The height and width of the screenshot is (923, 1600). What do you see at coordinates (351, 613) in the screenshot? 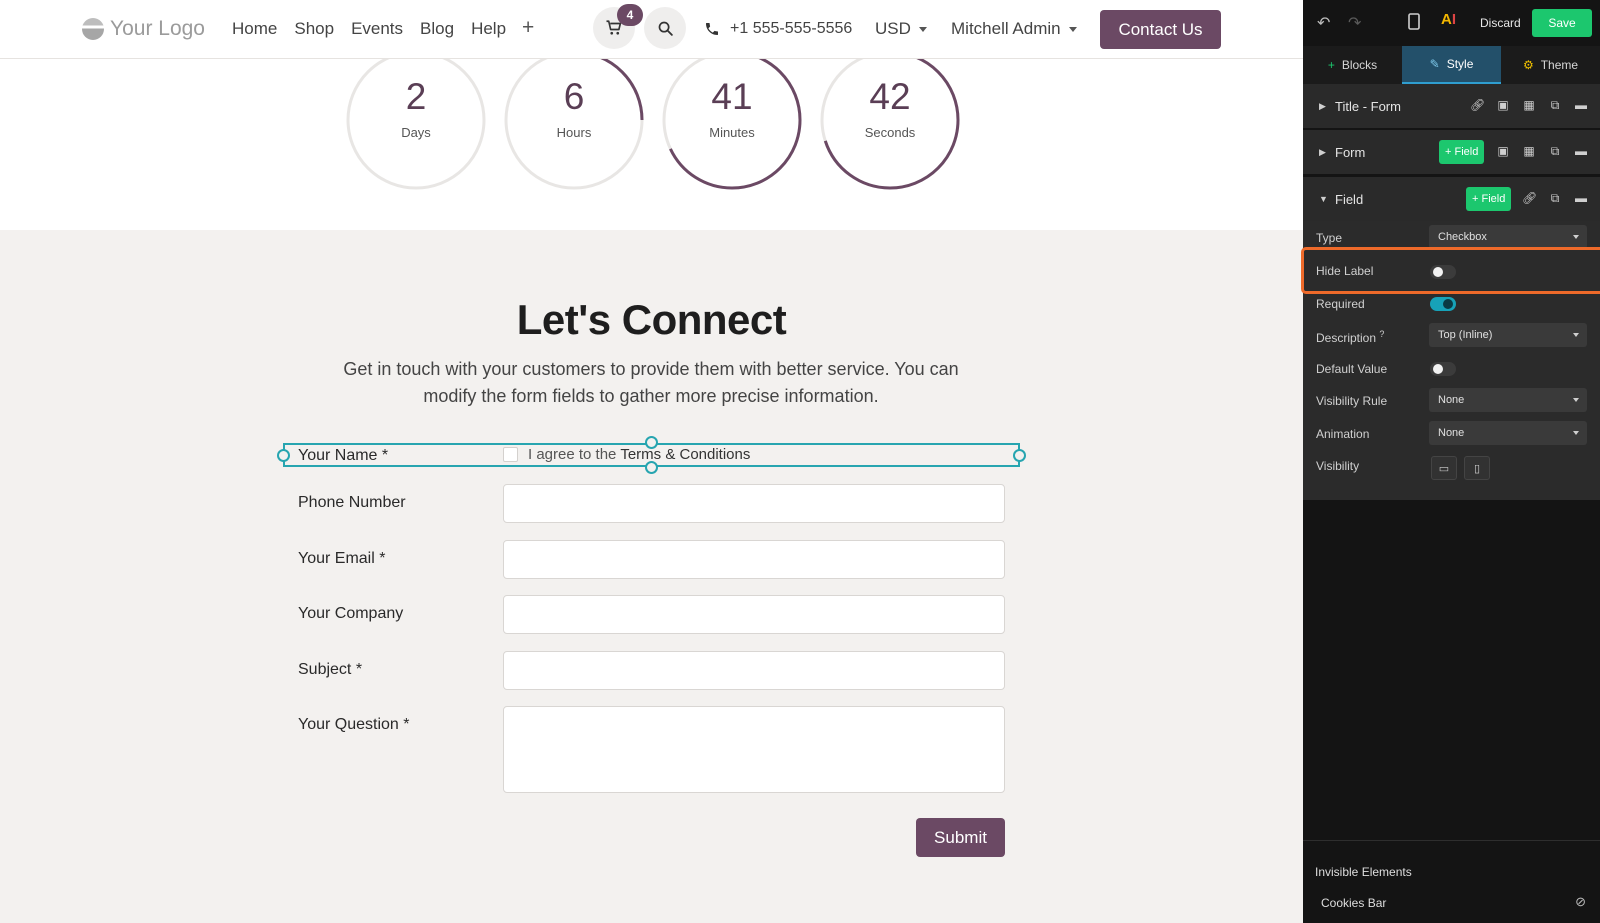
I see `field-label-company: Your Company` at bounding box center [351, 613].